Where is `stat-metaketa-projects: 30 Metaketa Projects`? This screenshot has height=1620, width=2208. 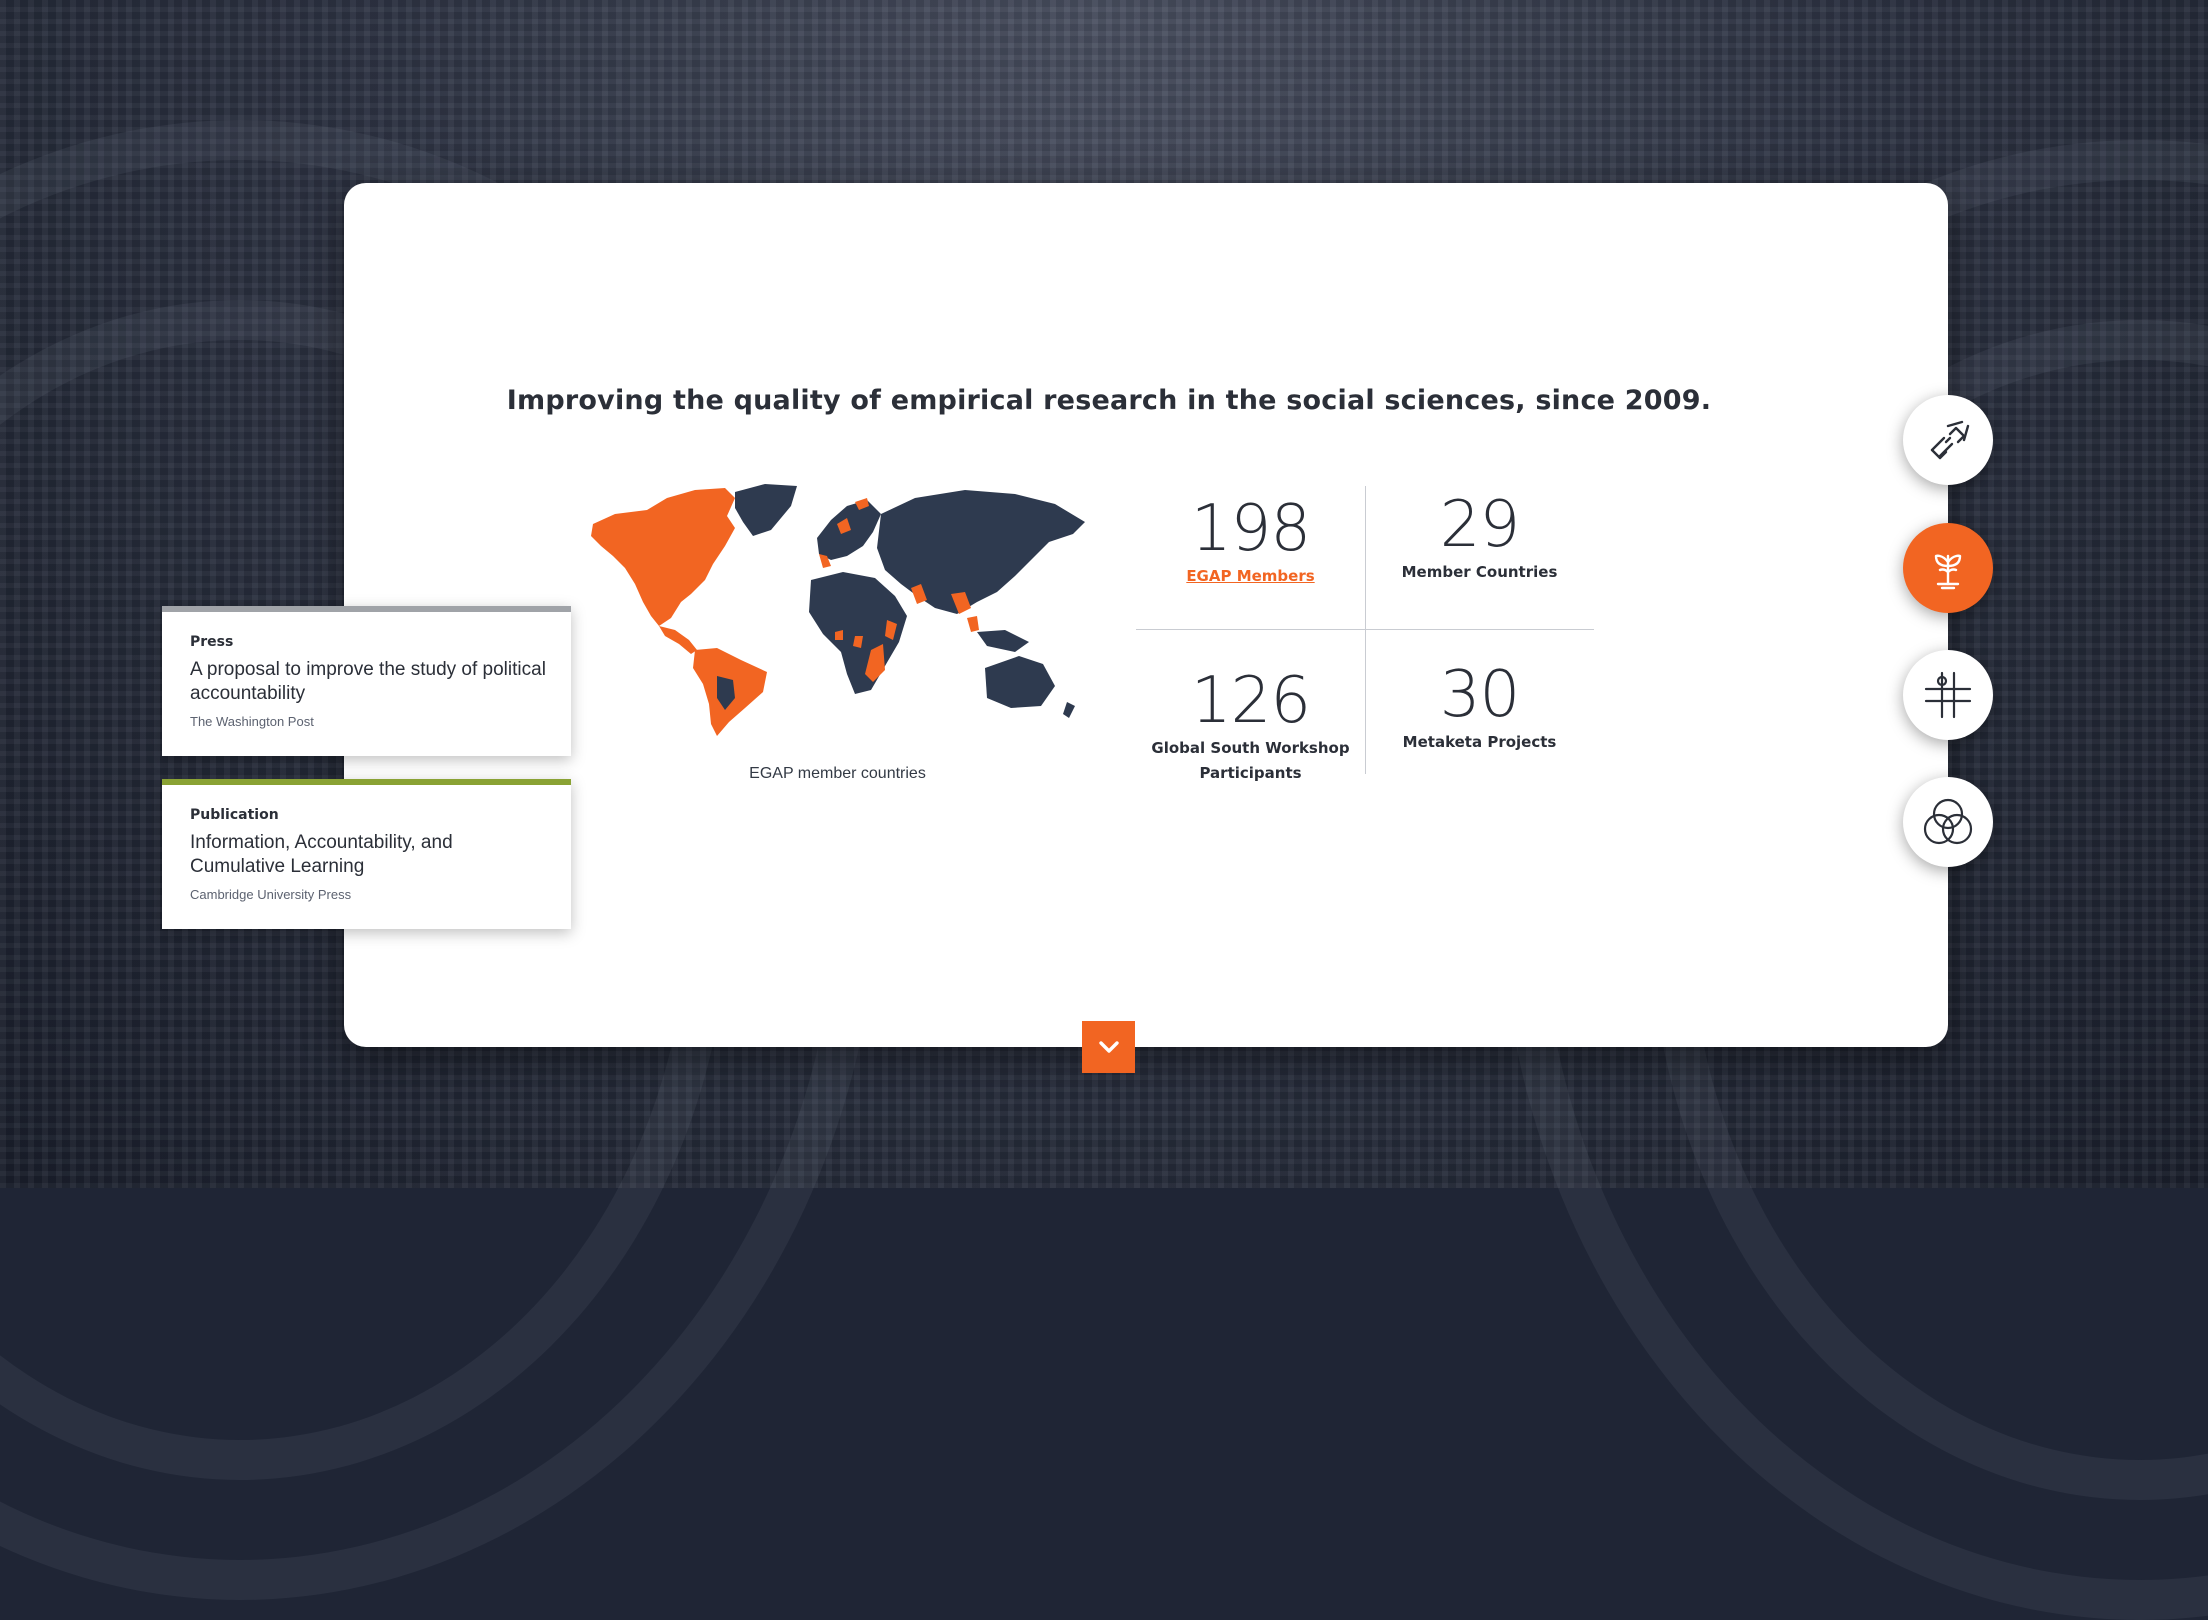
stat-metaketa-projects: 30 Metaketa Projects is located at coordinates (1479, 707).